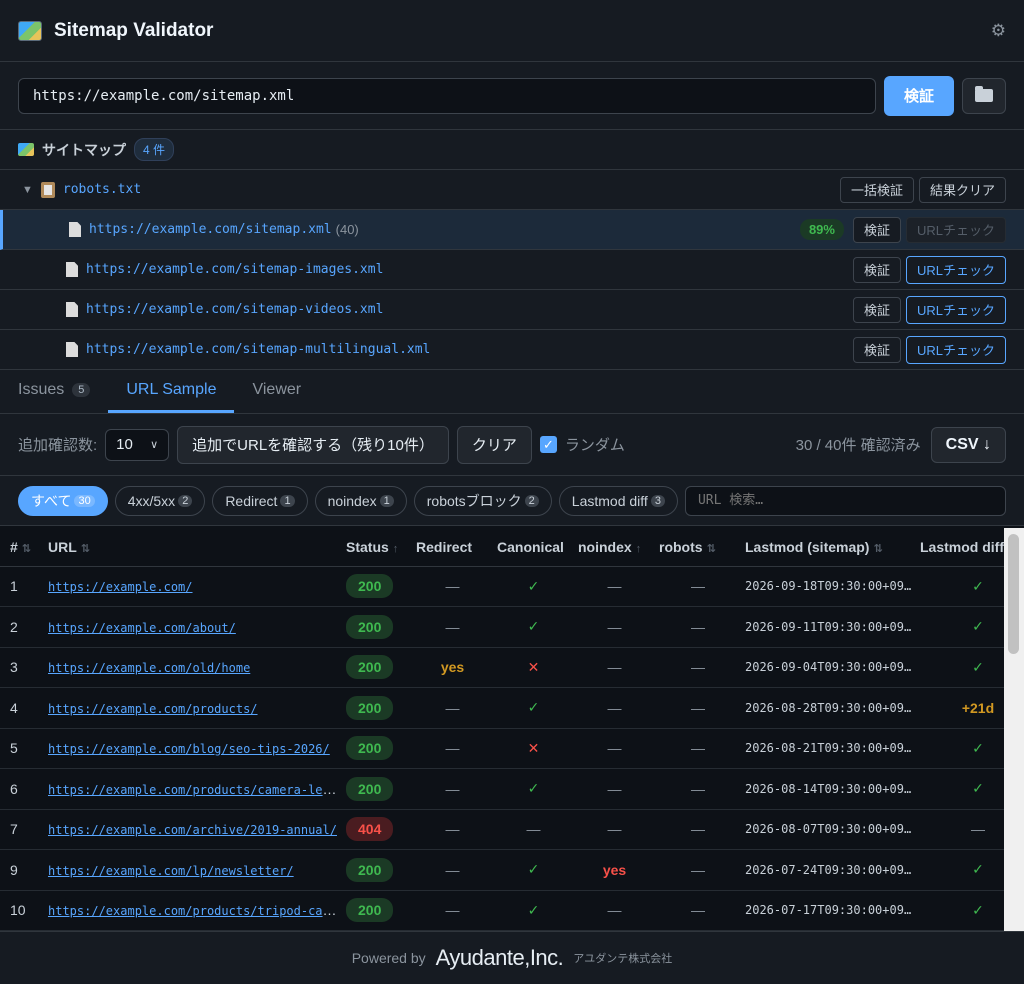 Image resolution: width=1024 pixels, height=984 pixels. I want to click on clear-button: クリア, so click(494, 444).